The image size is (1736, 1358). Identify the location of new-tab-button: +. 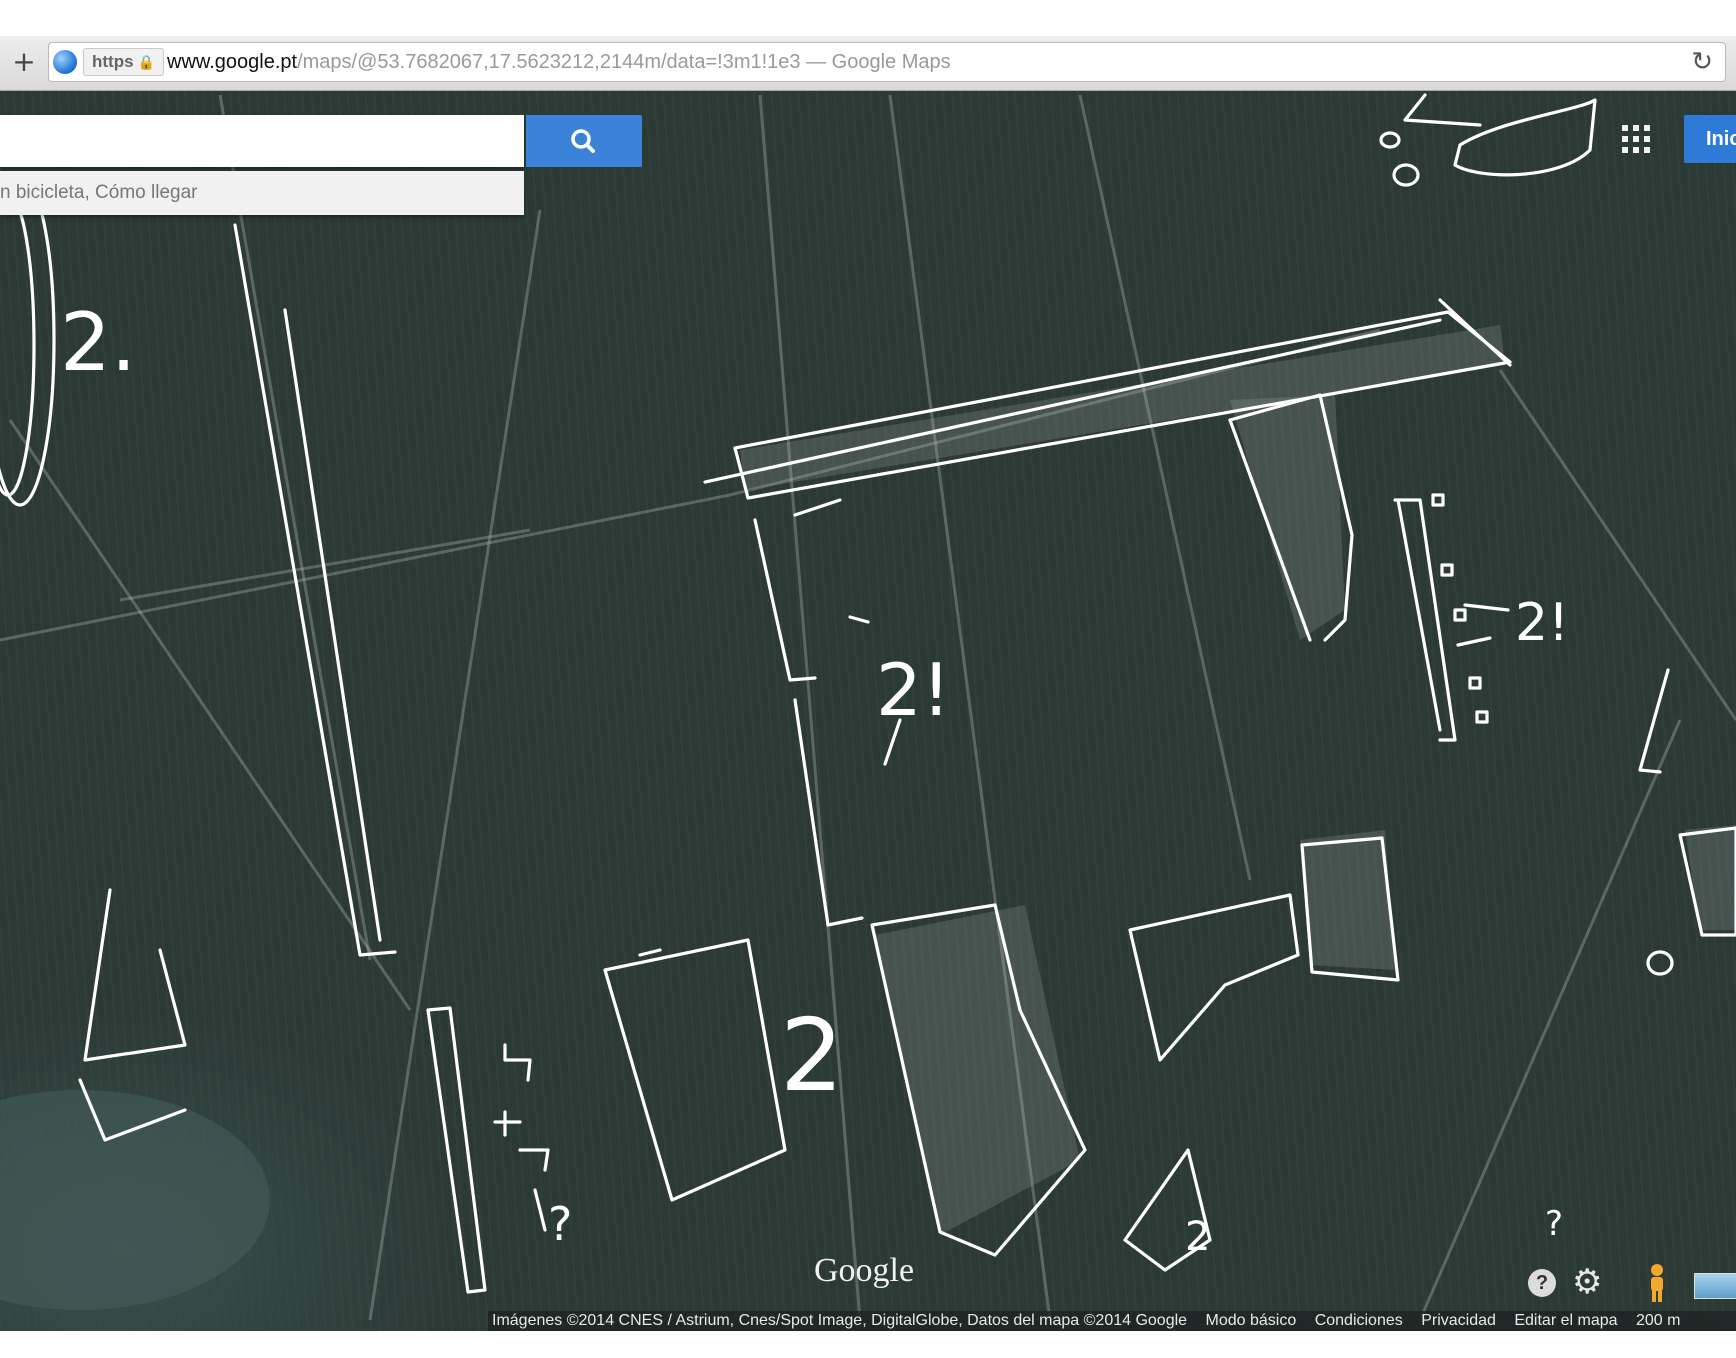
(24, 62).